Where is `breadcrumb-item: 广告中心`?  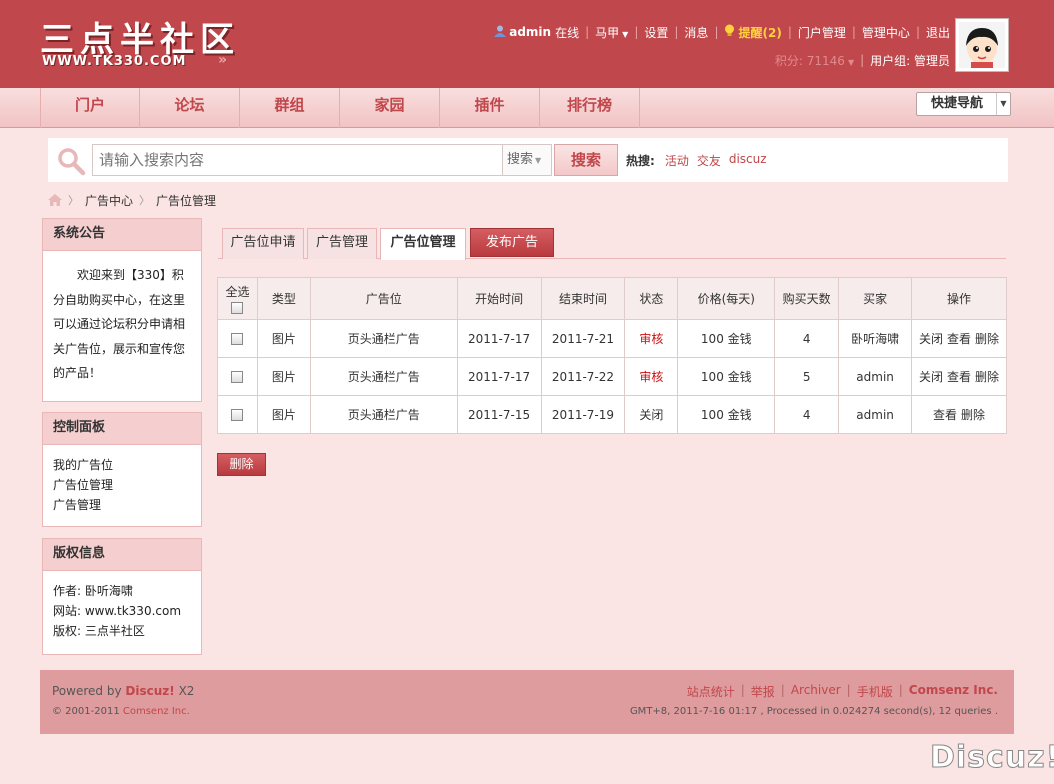
breadcrumb-item: 广告中心 is located at coordinates (109, 200).